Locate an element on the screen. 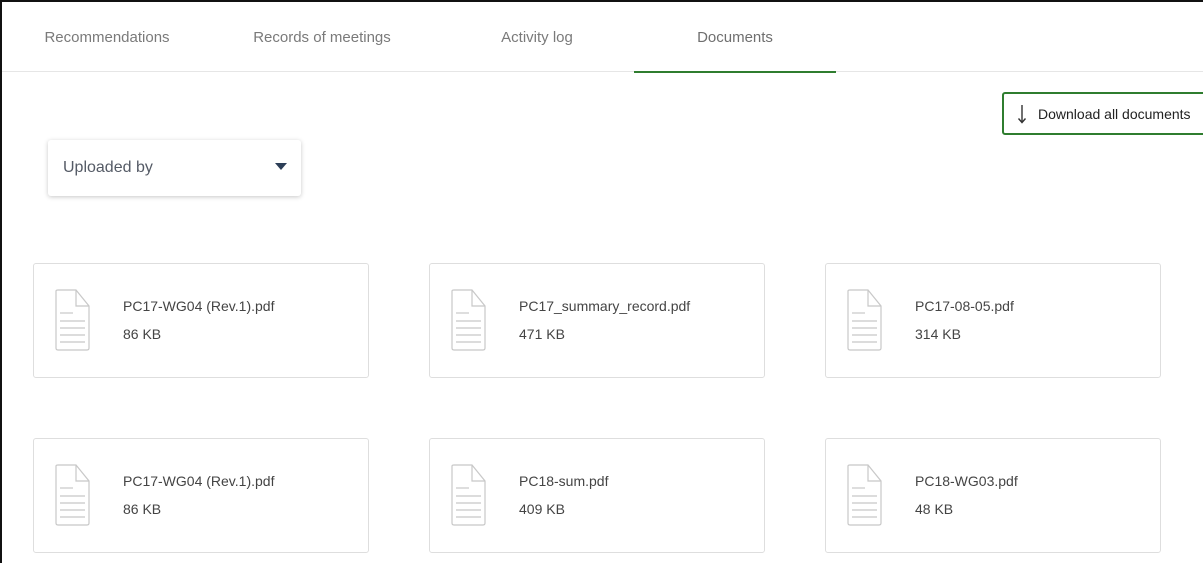 The height and width of the screenshot is (563, 1203). tab-label: Documents is located at coordinates (735, 37).